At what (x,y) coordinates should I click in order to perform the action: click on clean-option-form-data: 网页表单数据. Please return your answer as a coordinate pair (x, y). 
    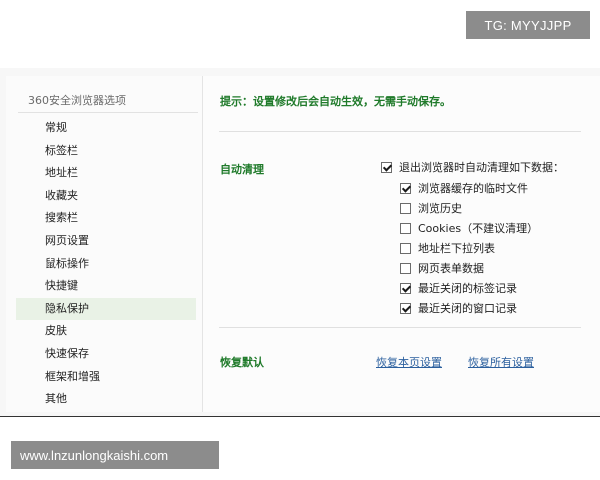
    Looking at the image, I should click on (442, 268).